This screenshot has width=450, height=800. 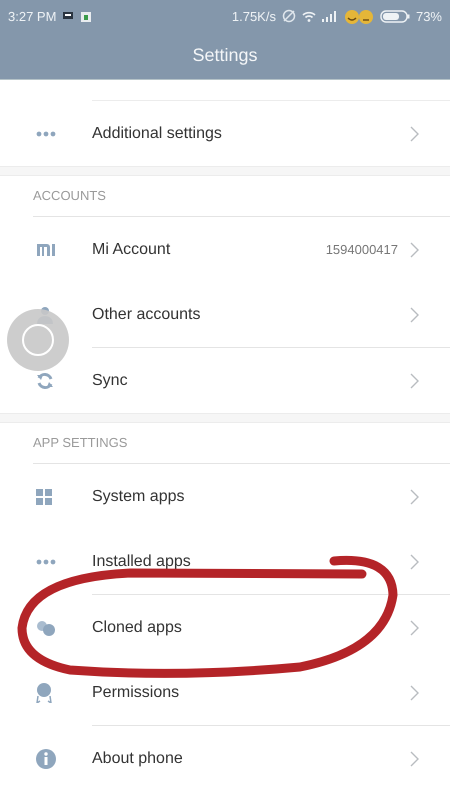 What do you see at coordinates (46, 758) in the screenshot?
I see `info-icon` at bounding box center [46, 758].